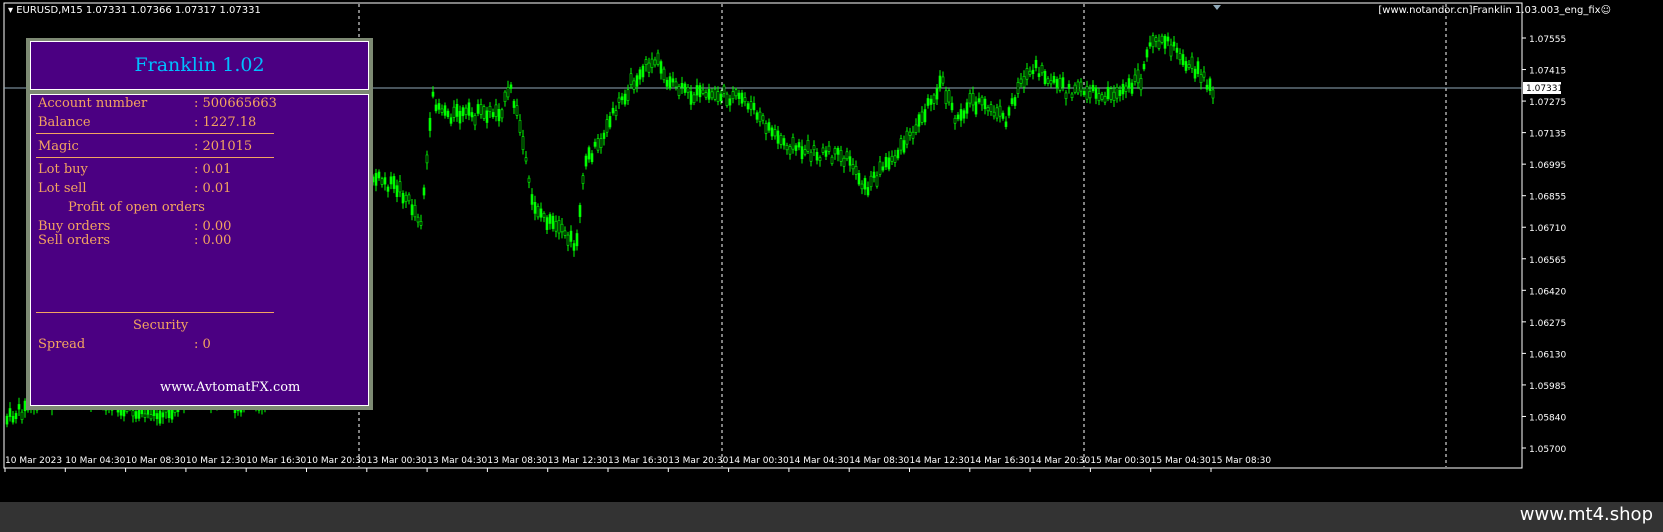 Image resolution: width=1663 pixels, height=532 pixels. Describe the element at coordinates (62, 188) in the screenshot. I see `lot-sell-label: Lot sell` at that location.